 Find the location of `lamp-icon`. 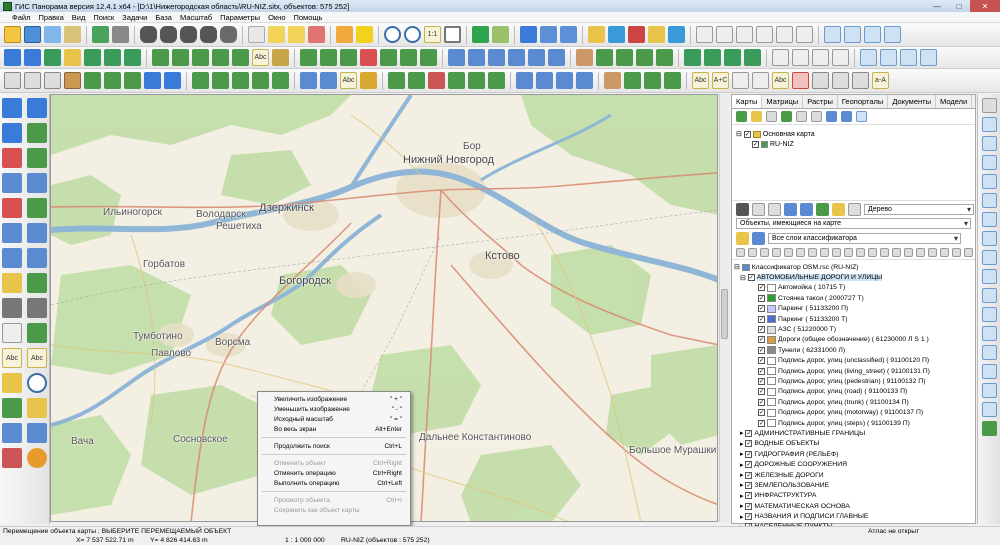

lamp-icon is located at coordinates (656, 34).